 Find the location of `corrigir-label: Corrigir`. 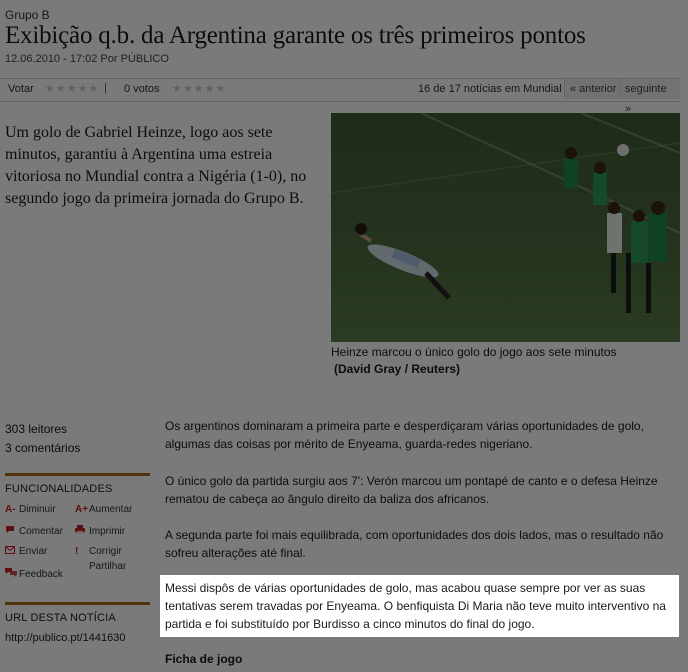

corrigir-label: Corrigir is located at coordinates (105, 551).